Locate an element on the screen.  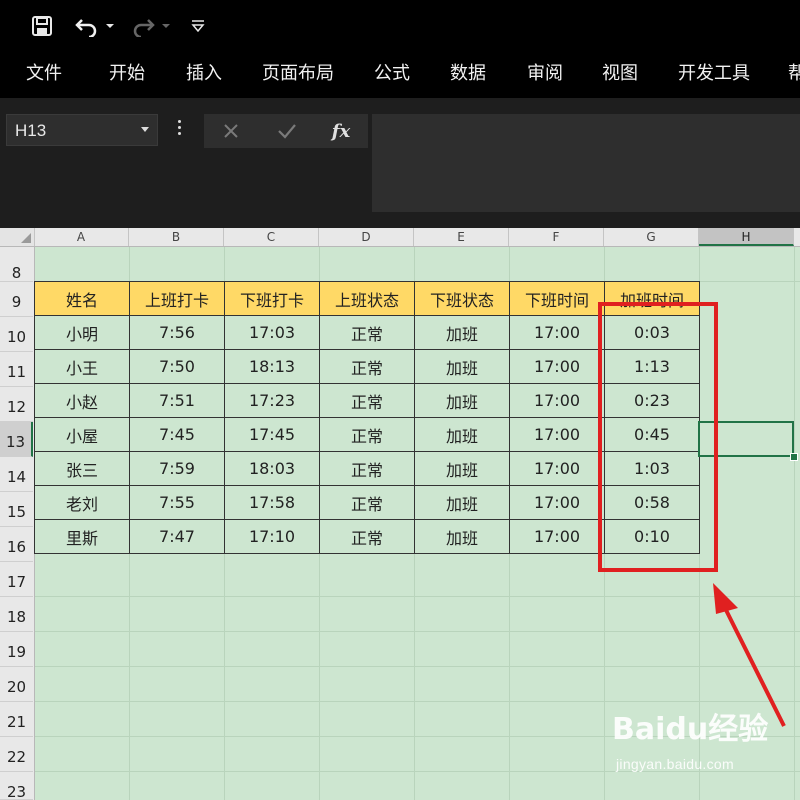
formula-buttons: fx is located at coordinates (286, 131).